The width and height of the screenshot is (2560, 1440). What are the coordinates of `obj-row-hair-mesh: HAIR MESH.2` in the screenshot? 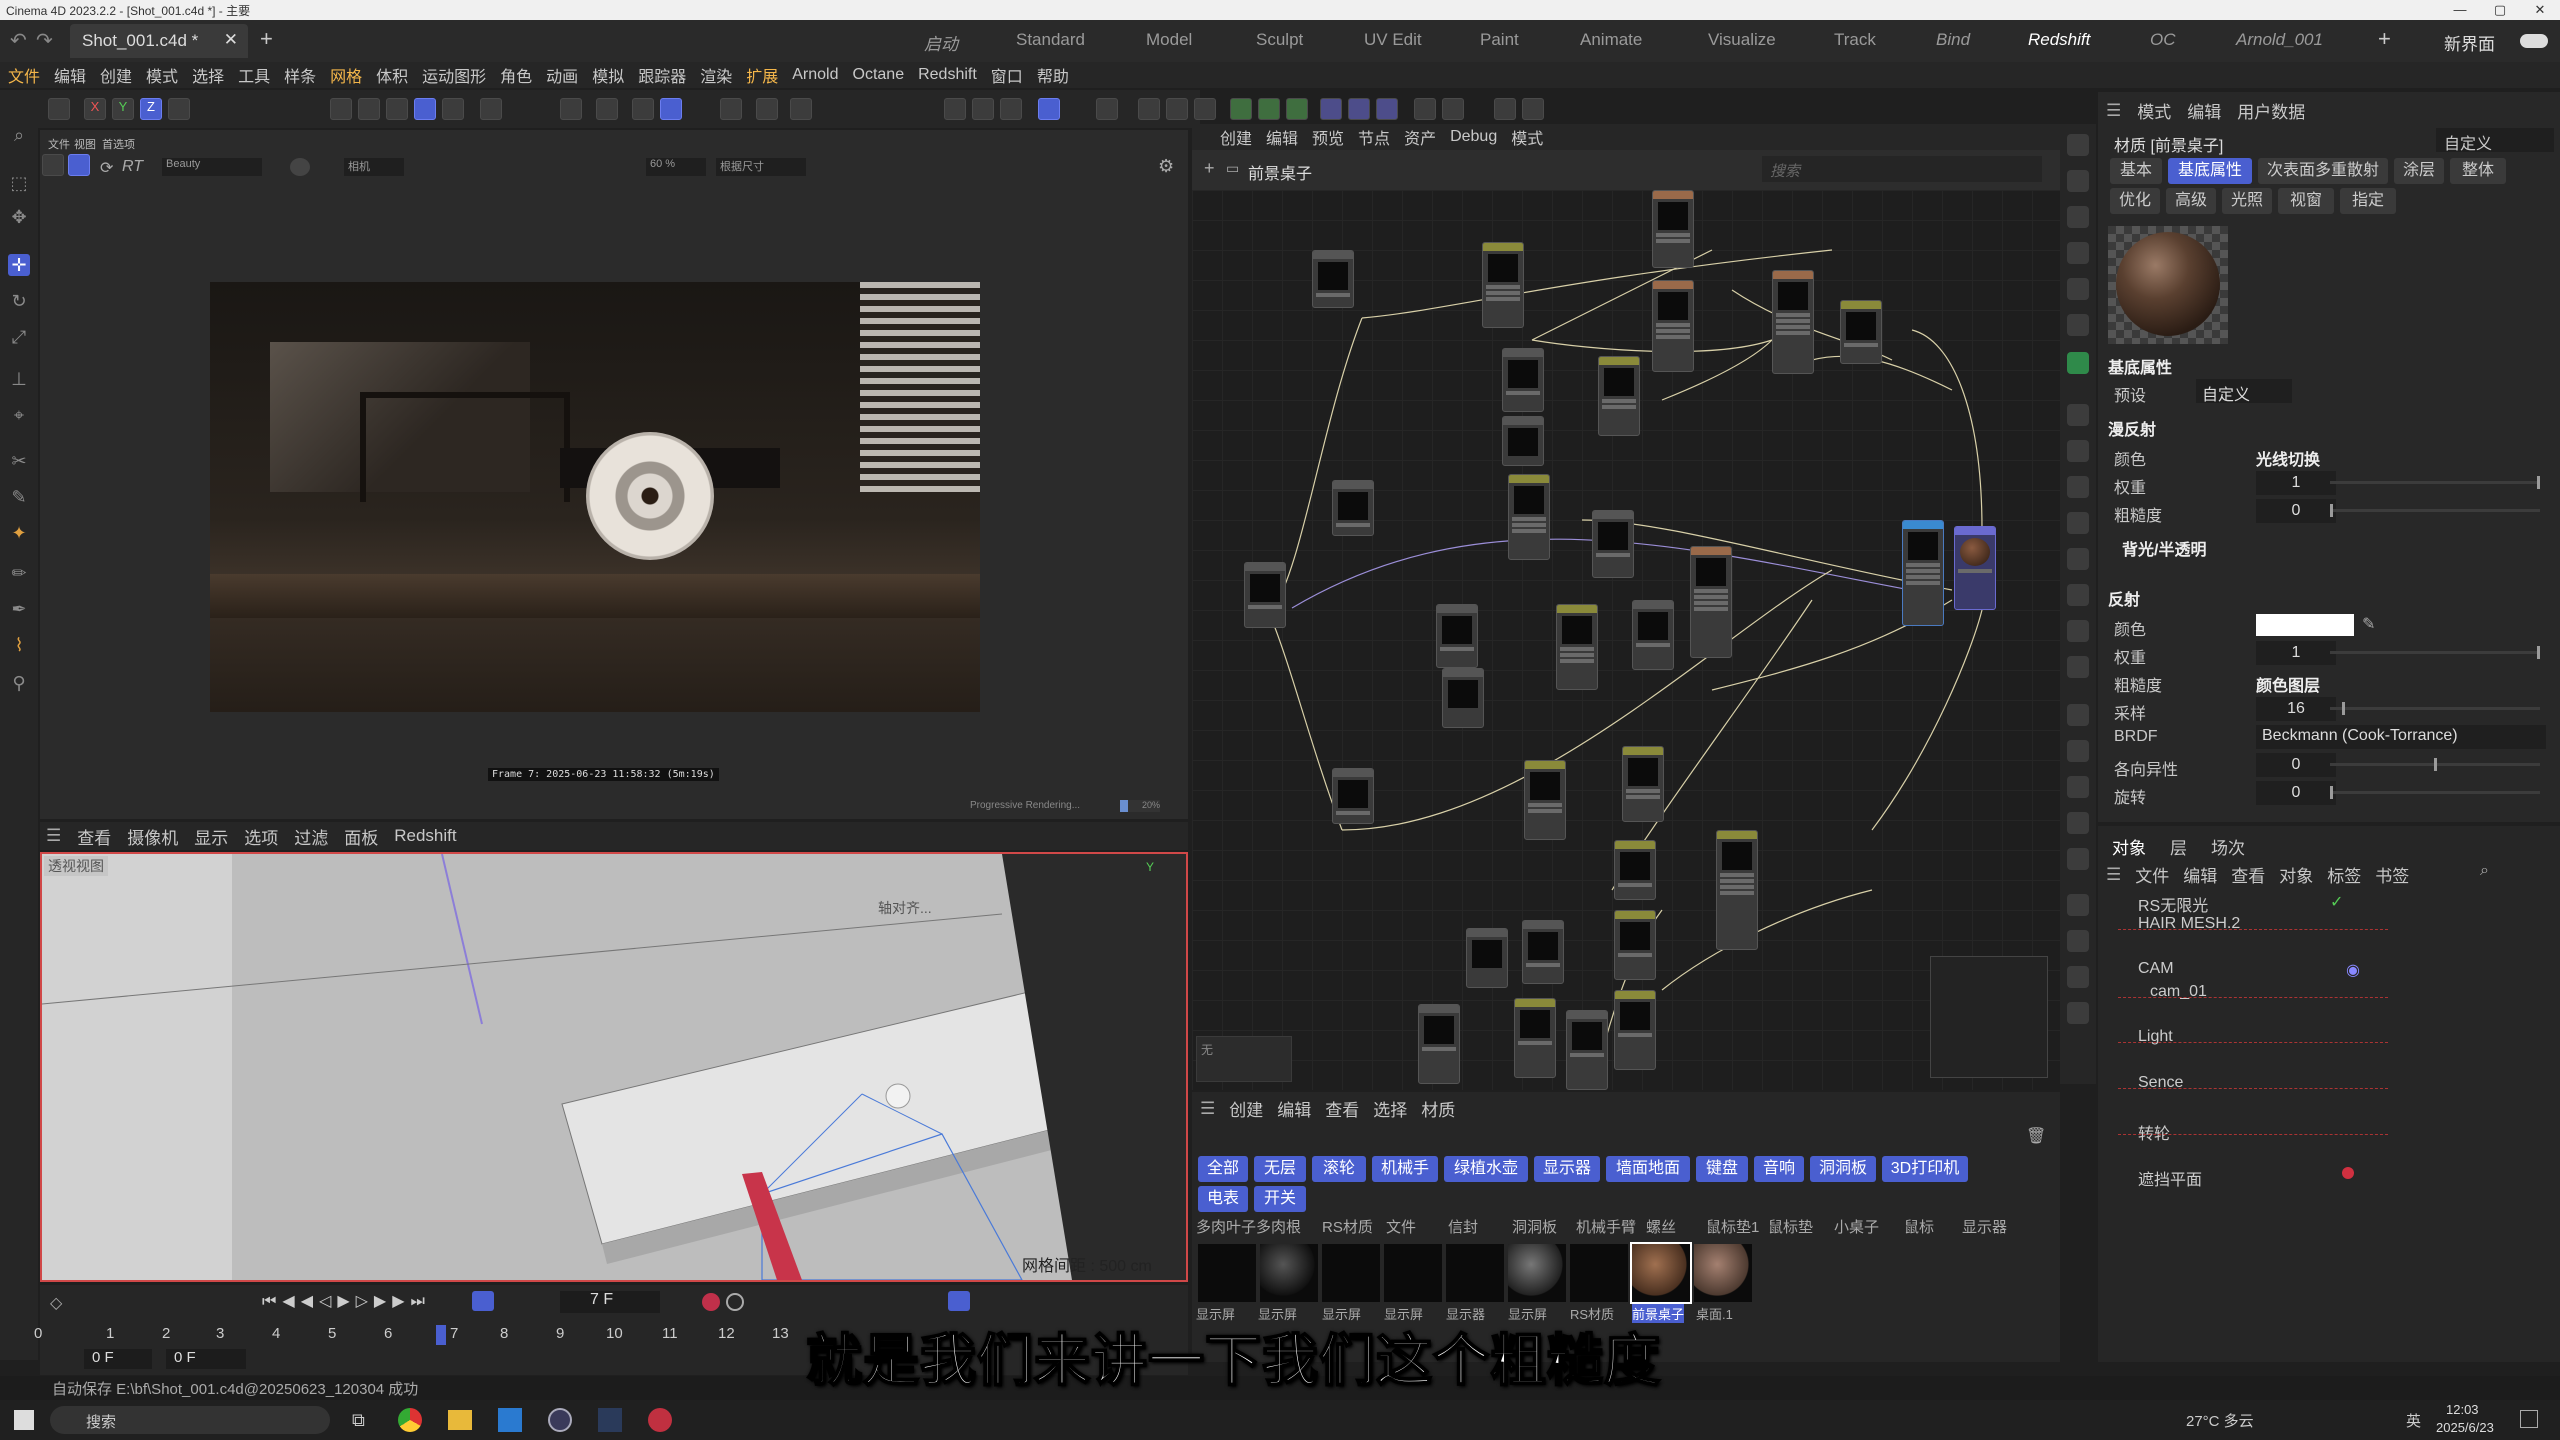 It's located at (2329, 924).